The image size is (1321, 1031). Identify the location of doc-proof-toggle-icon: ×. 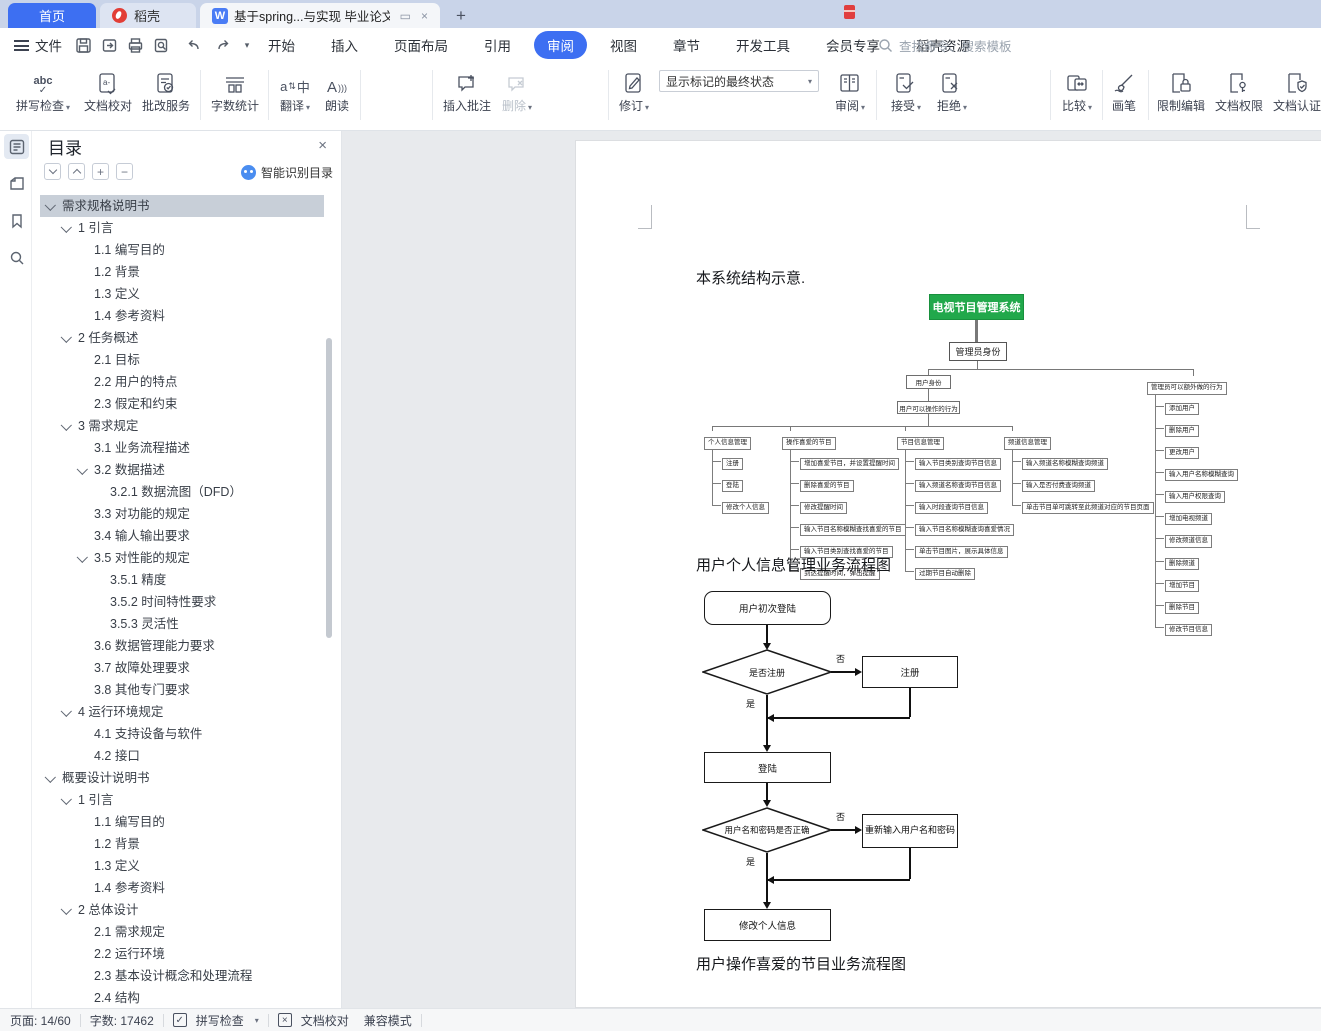
(284, 1020).